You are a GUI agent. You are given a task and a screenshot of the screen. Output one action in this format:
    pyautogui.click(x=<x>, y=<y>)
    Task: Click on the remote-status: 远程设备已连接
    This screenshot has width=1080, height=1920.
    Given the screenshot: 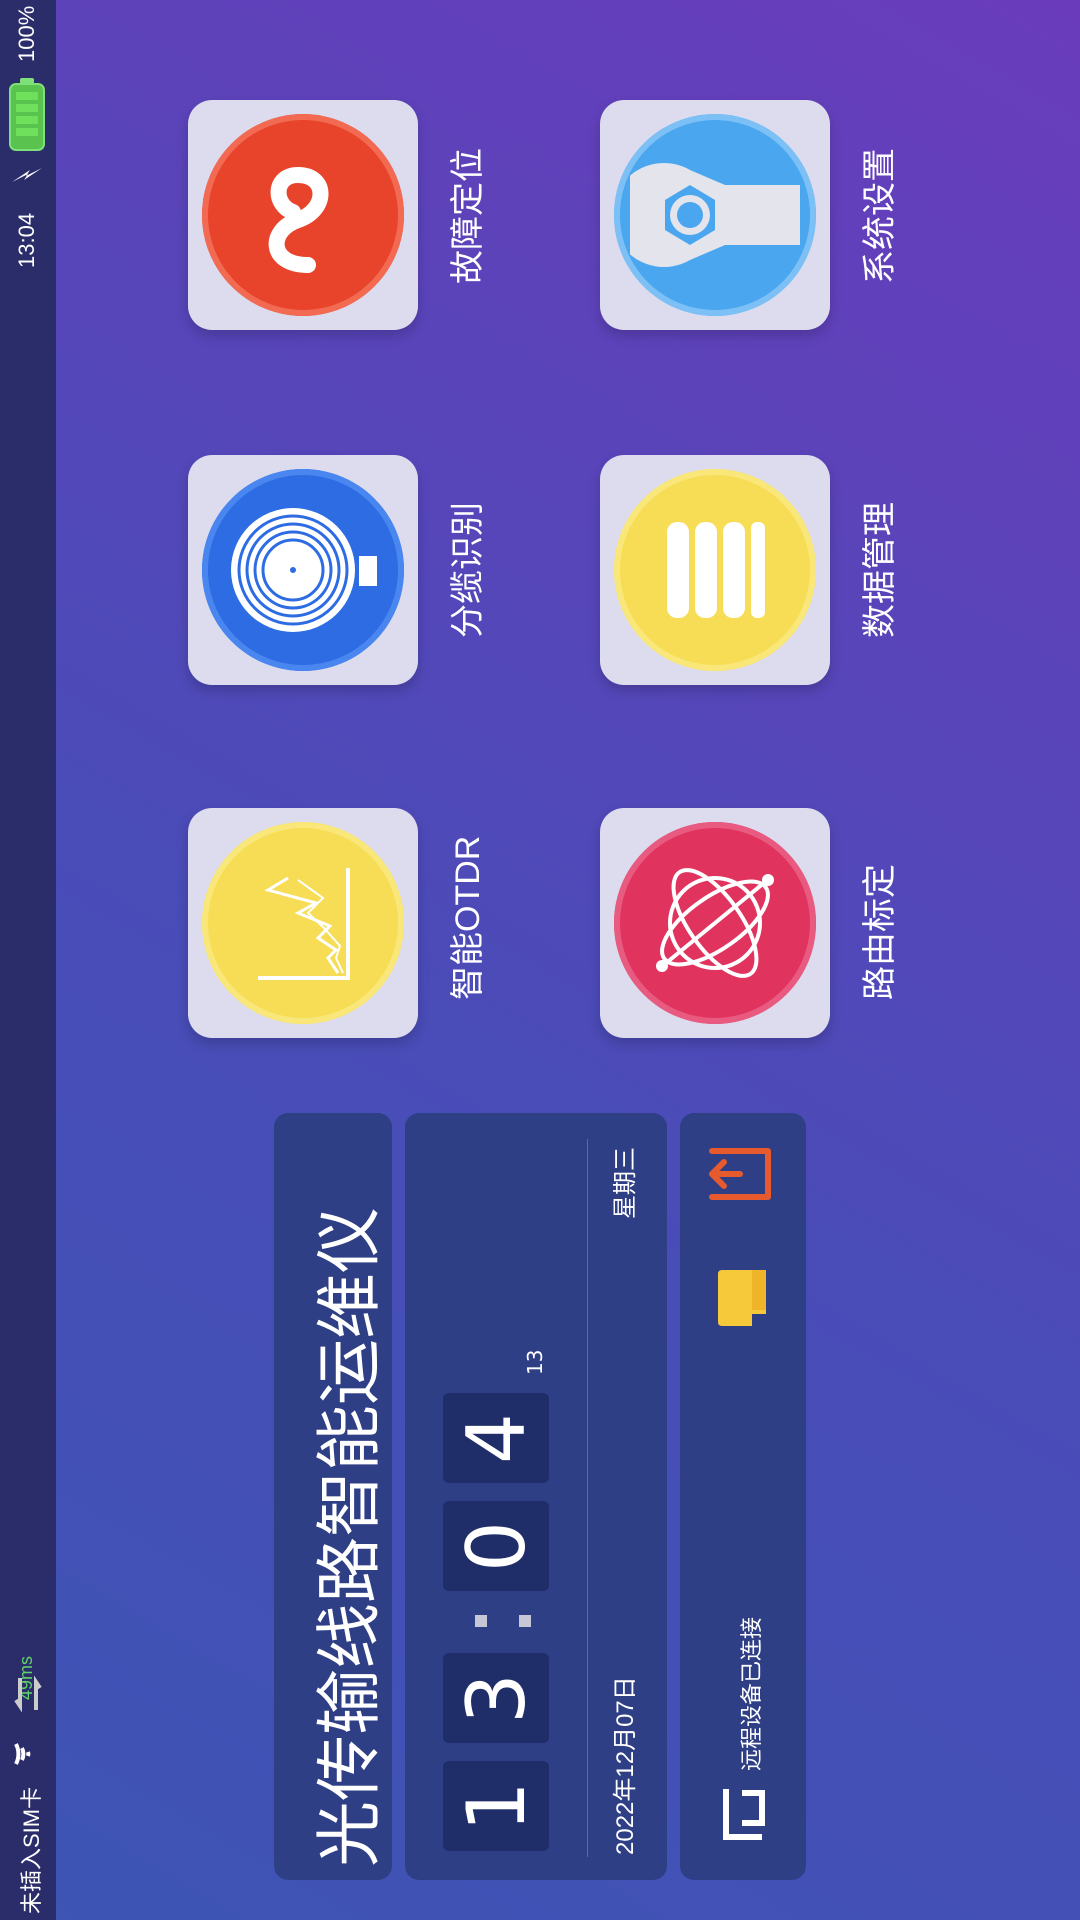 What is the action you would take?
    pyautogui.click(x=751, y=1693)
    